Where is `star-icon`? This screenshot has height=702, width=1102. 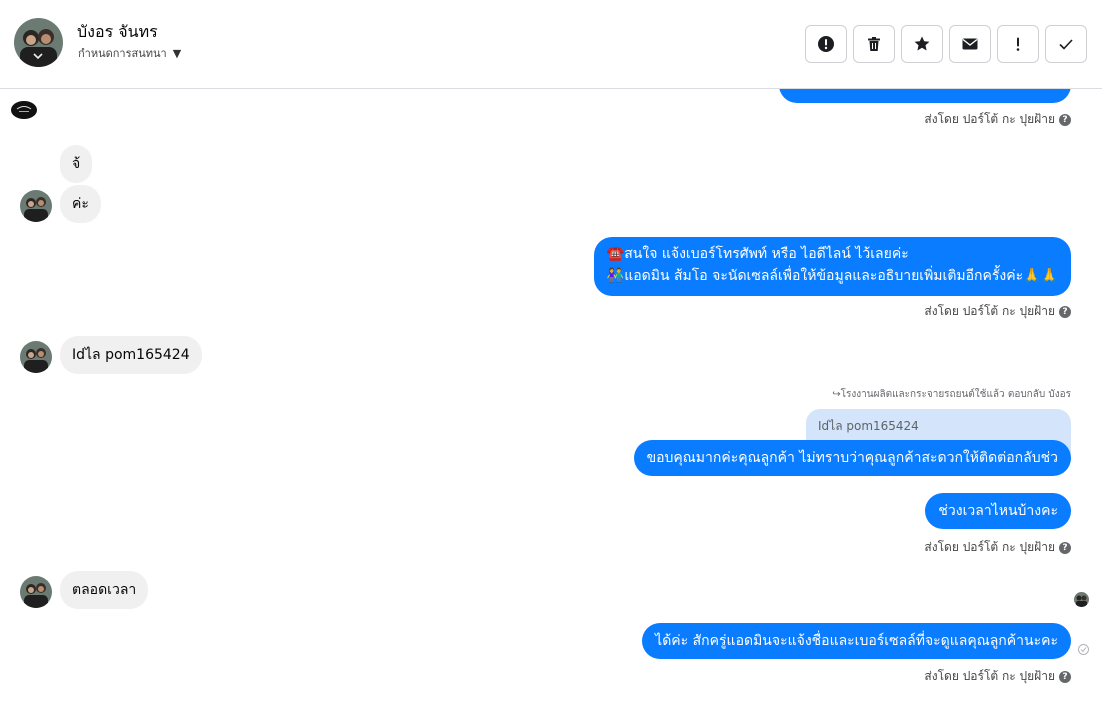 star-icon is located at coordinates (922, 43).